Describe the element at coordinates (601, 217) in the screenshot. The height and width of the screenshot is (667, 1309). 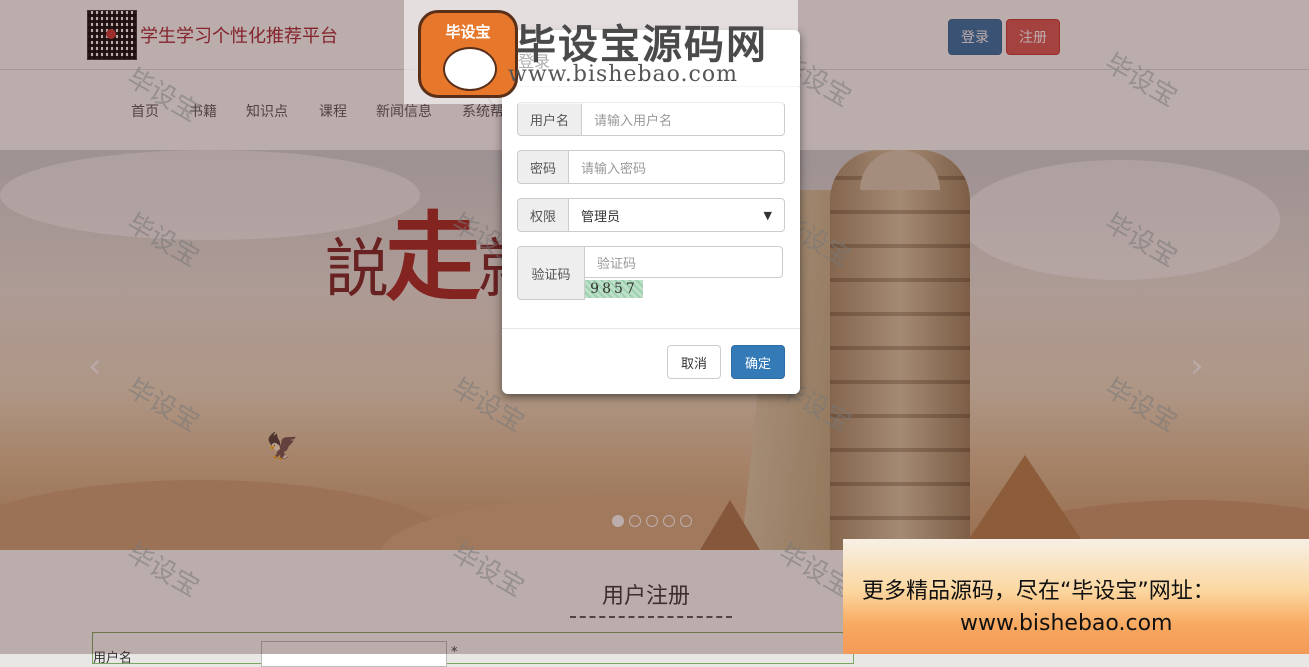
I see `role-selected-value: 管理员` at that location.